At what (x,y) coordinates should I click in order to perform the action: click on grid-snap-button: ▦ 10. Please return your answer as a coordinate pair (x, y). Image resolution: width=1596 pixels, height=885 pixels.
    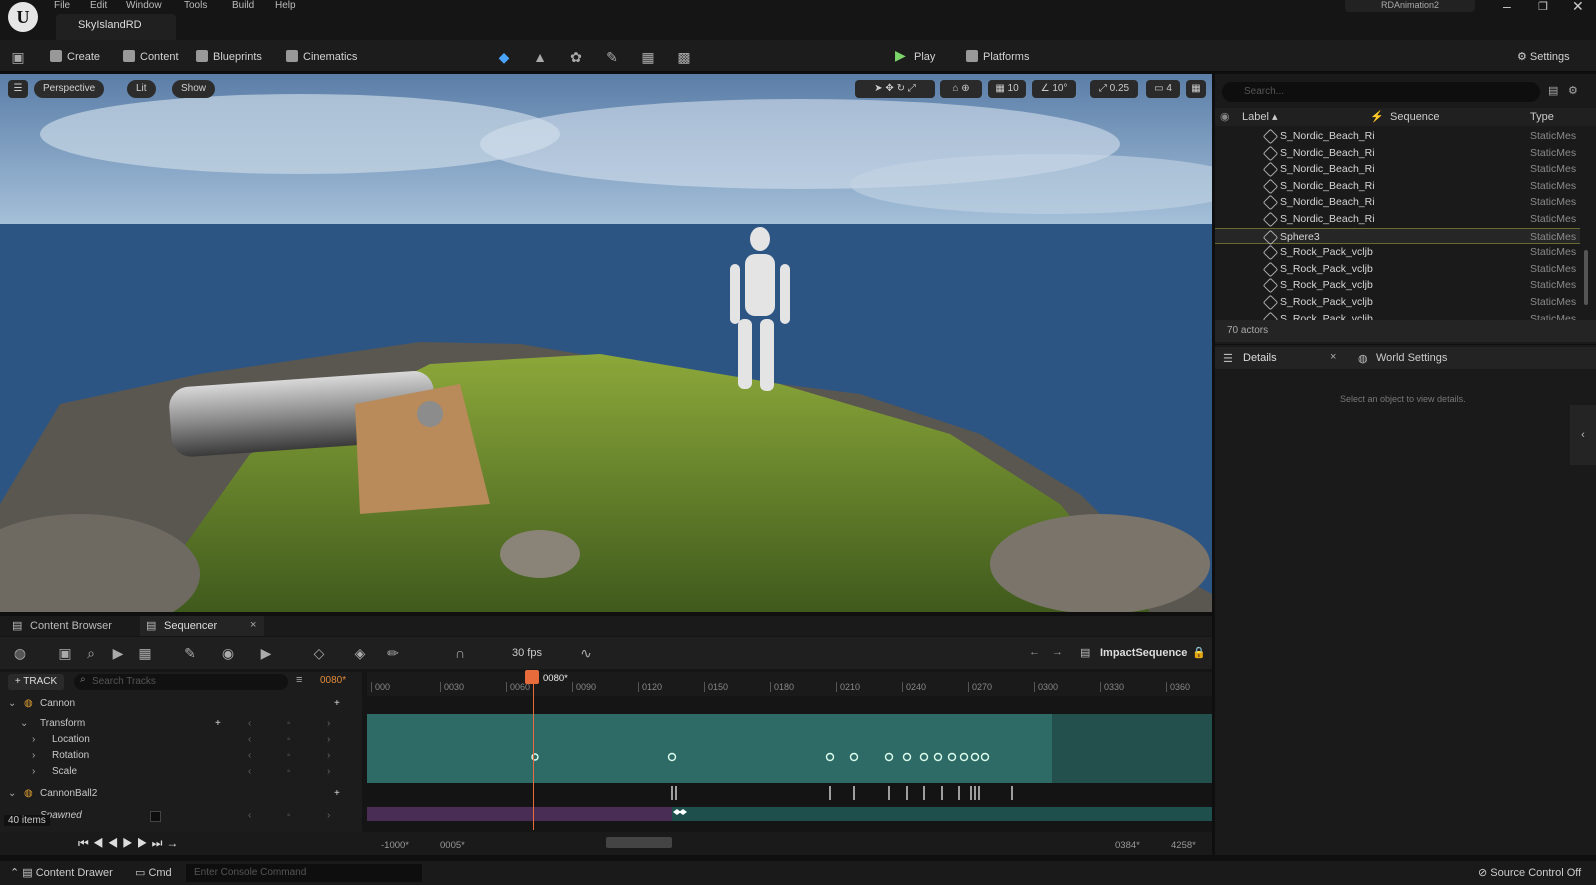
    Looking at the image, I should click on (1007, 89).